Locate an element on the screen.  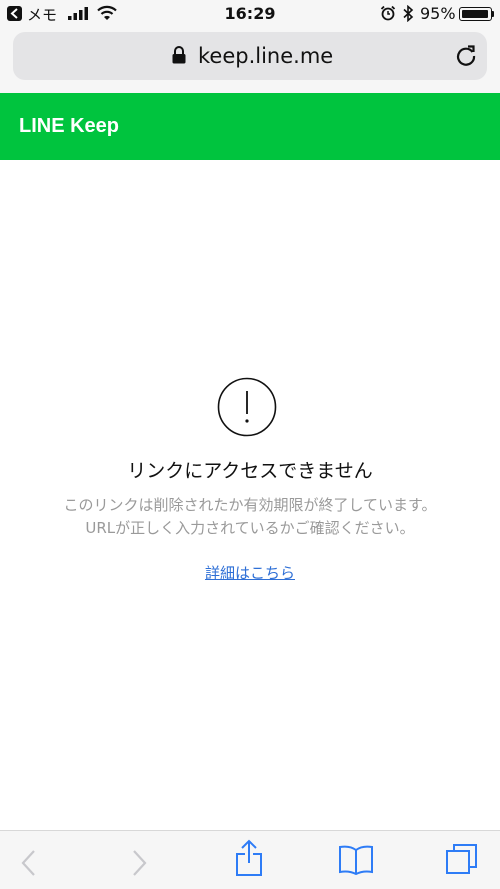
alert-icon is located at coordinates (247, 407).